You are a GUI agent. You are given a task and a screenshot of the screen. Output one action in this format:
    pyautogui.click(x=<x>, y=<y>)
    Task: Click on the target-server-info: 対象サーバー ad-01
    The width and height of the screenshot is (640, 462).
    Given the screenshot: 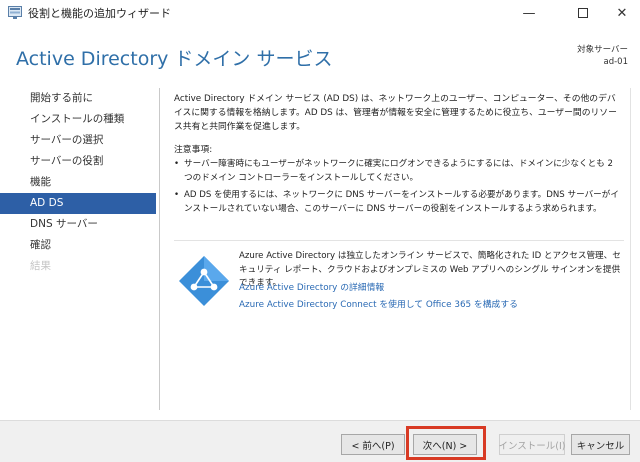 What is the action you would take?
    pyautogui.click(x=602, y=56)
    